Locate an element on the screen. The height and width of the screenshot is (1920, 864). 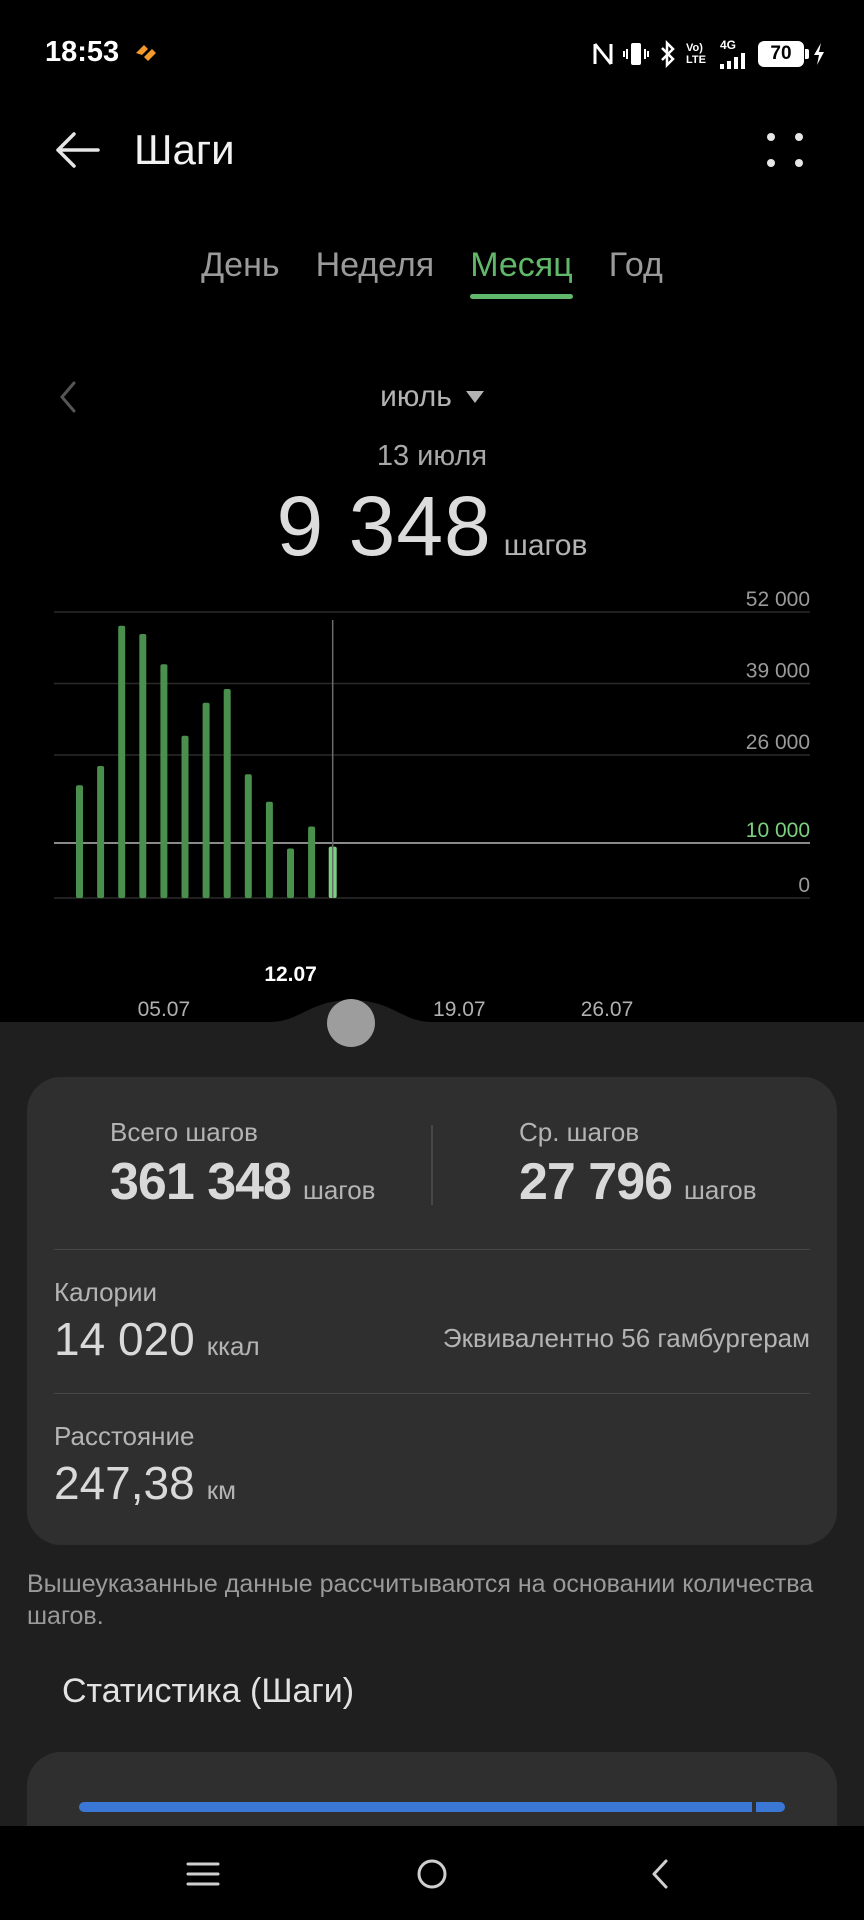
nfc-icon is located at coordinates (603, 54).